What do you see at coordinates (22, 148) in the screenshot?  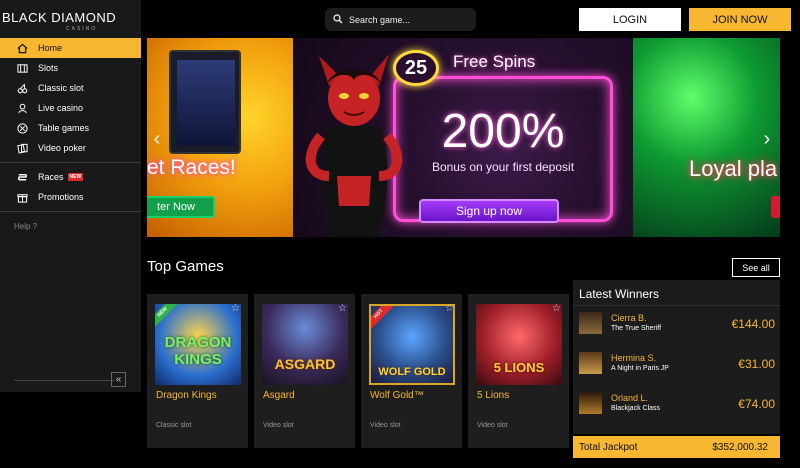 I see `cards-icon` at bounding box center [22, 148].